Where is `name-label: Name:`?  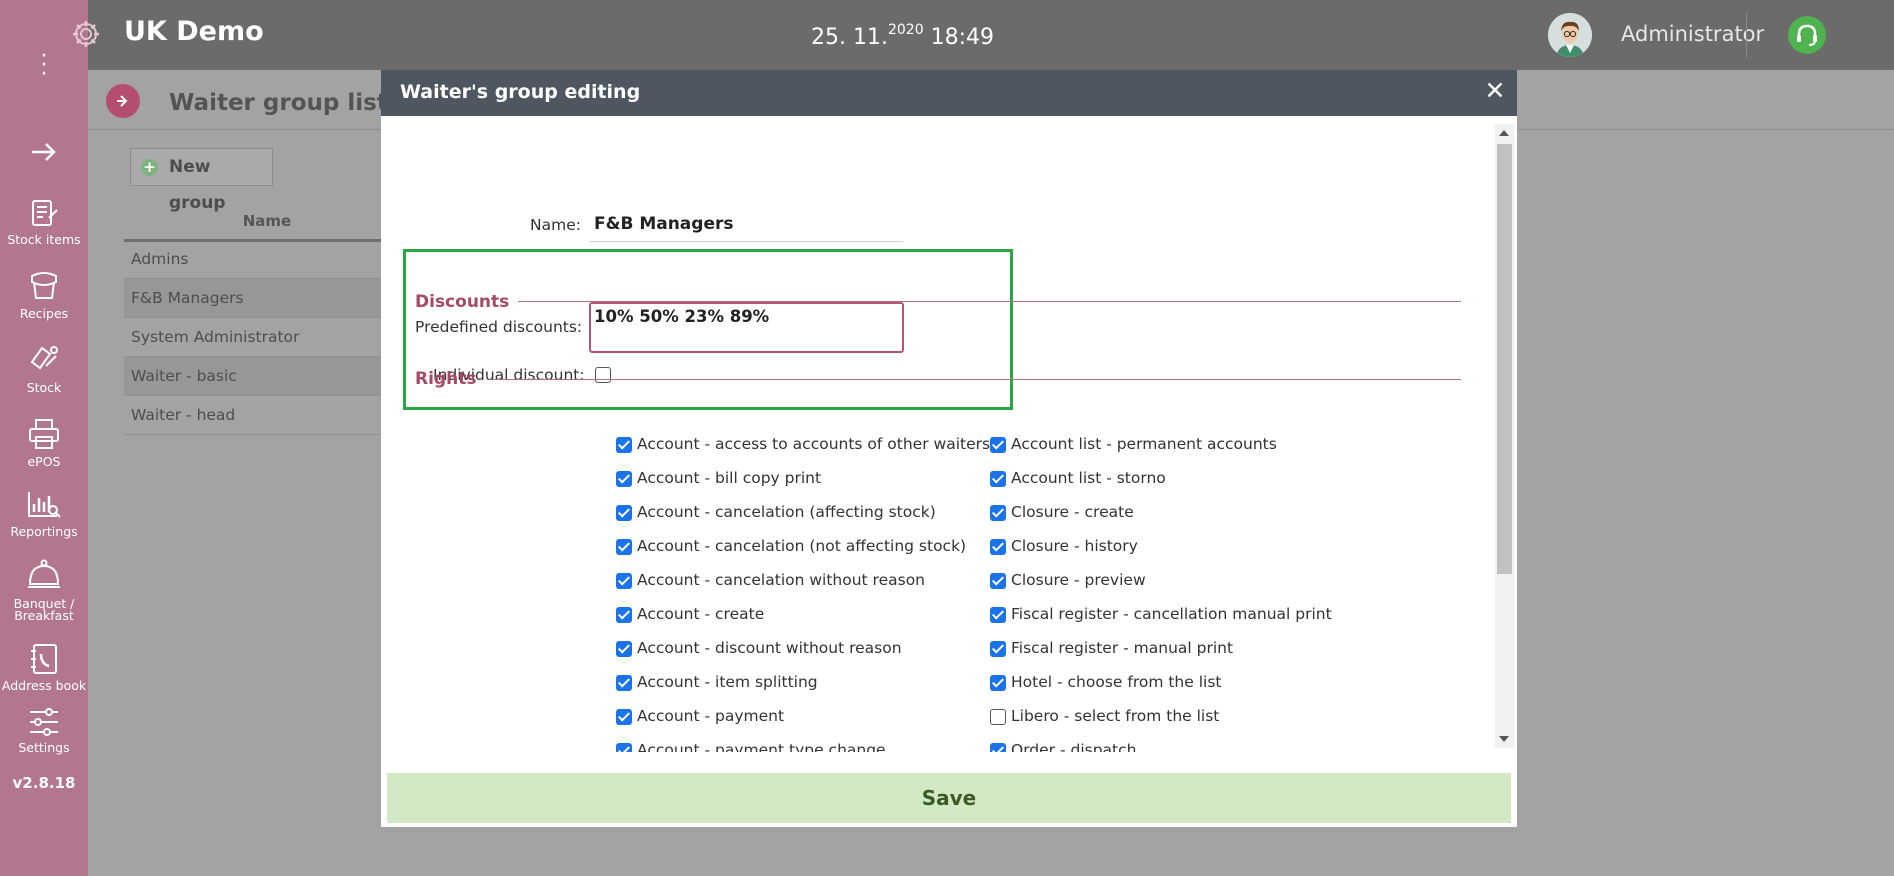
name-label: Name: is located at coordinates (555, 225).